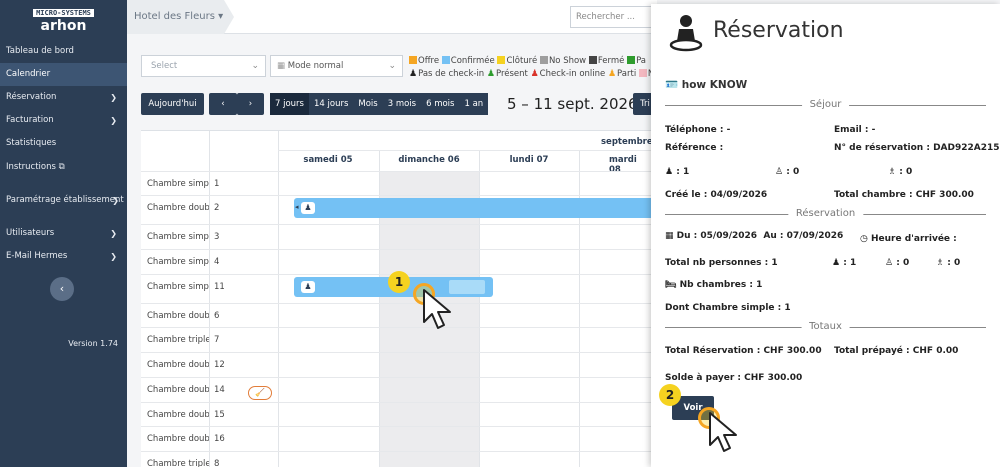 The image size is (1000, 467). What do you see at coordinates (401, 315) in the screenshot?
I see `room-row: Chambre double 6` at bounding box center [401, 315].